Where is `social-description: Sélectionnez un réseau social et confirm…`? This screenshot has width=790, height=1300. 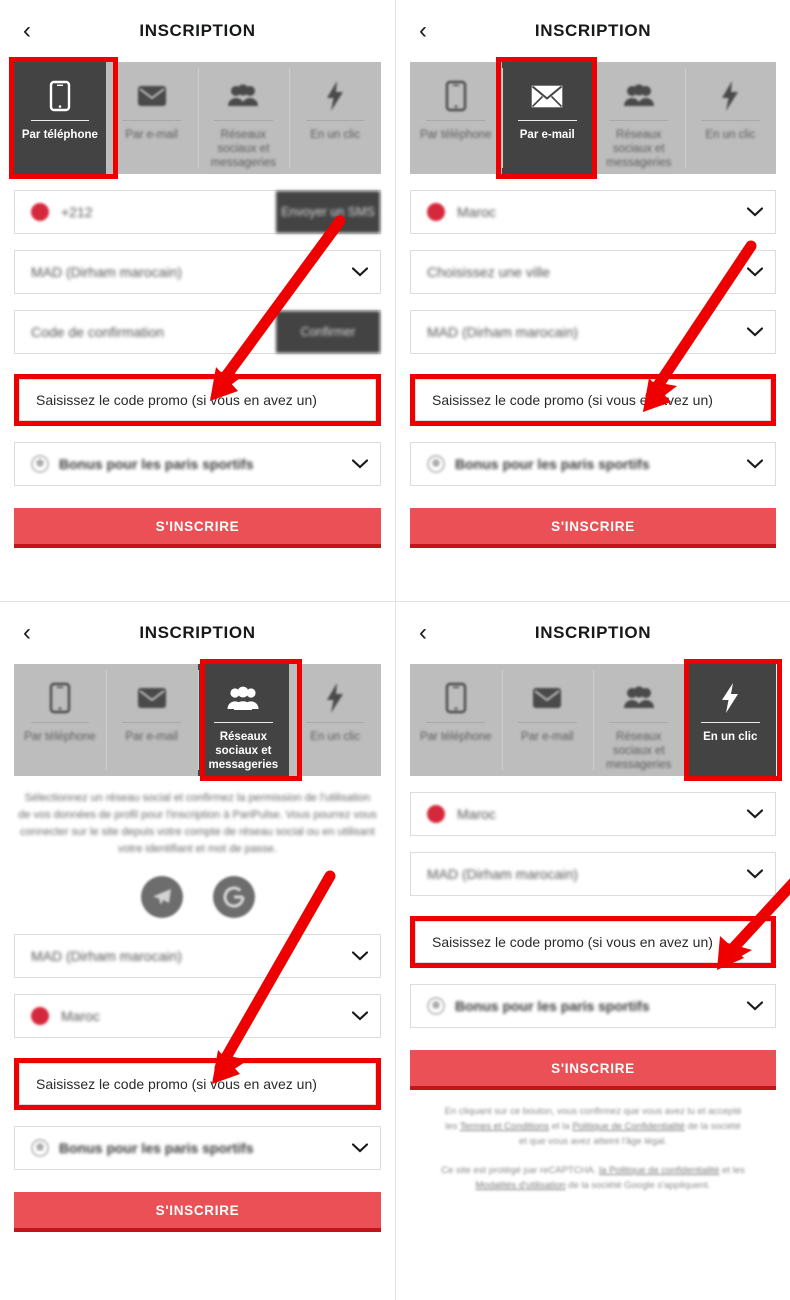
social-description: Sélectionnez un réseau social et confirm… is located at coordinates (197, 823).